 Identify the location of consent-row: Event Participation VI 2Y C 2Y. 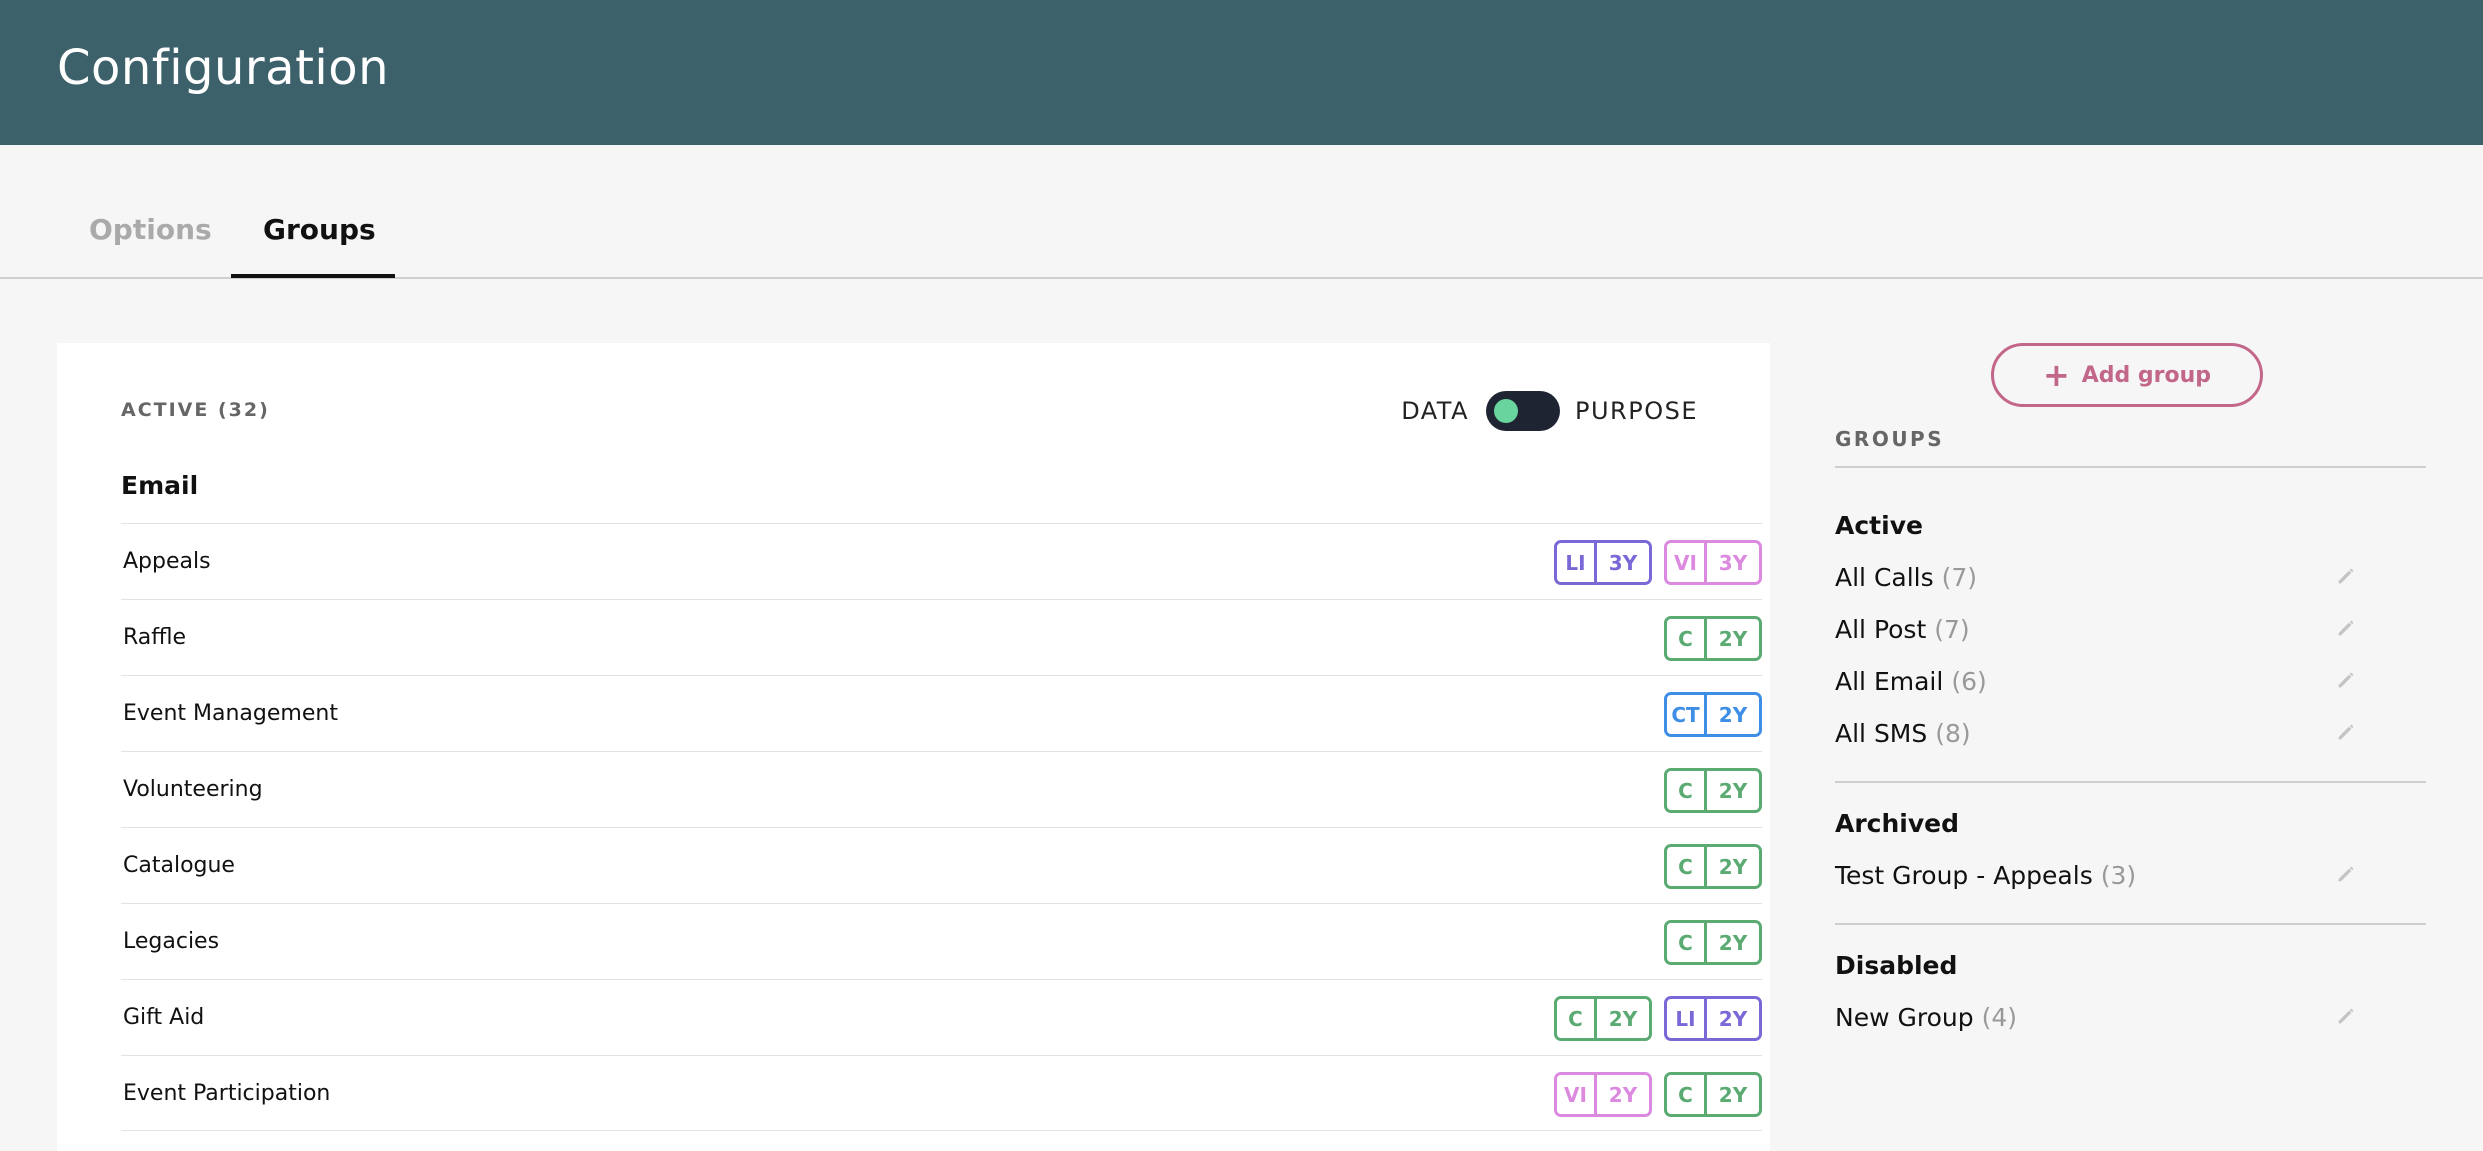
(941, 1093).